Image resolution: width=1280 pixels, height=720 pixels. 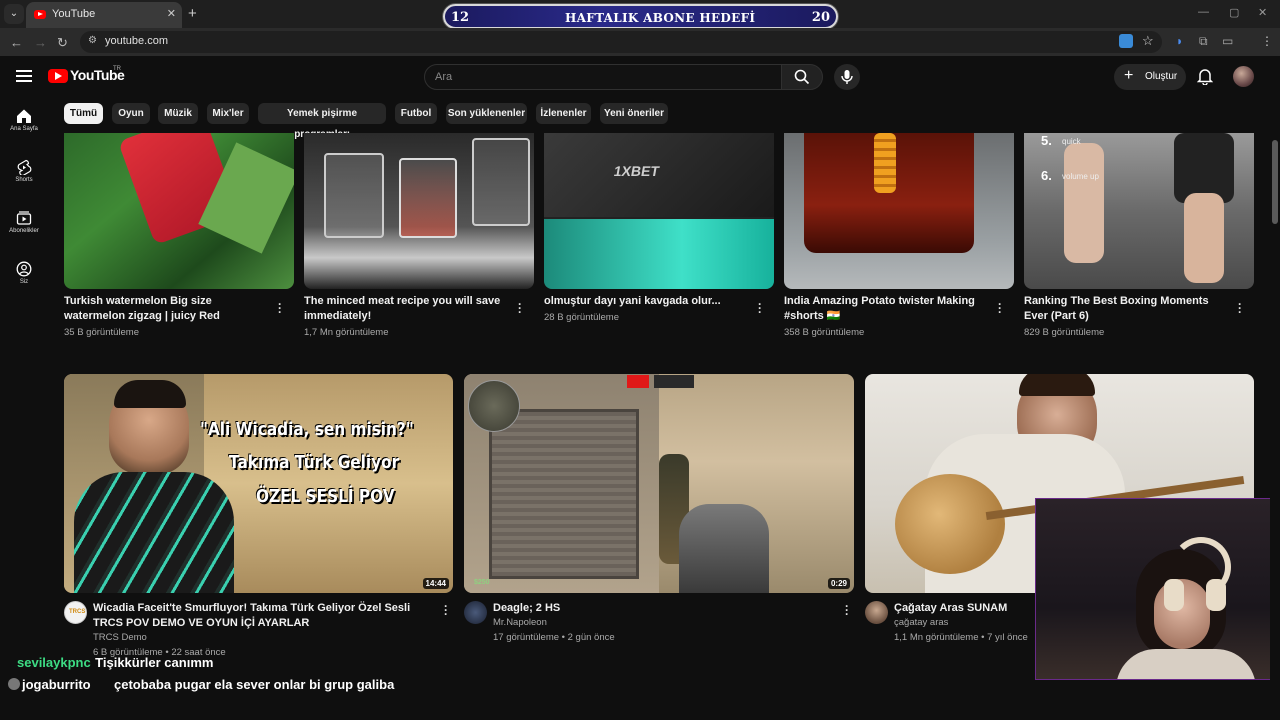 What do you see at coordinates (1148, 41) in the screenshot?
I see `bookmark-star-icon: ☆` at bounding box center [1148, 41].